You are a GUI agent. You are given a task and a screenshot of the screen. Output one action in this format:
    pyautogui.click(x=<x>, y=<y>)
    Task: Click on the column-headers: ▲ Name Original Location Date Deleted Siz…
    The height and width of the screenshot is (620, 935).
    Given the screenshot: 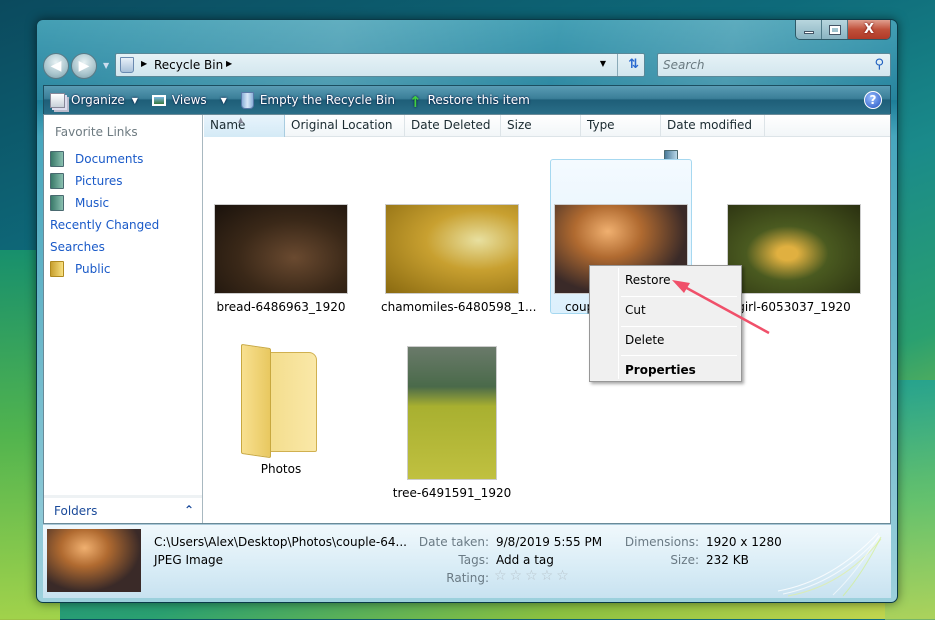 What is the action you would take?
    pyautogui.click(x=547, y=126)
    